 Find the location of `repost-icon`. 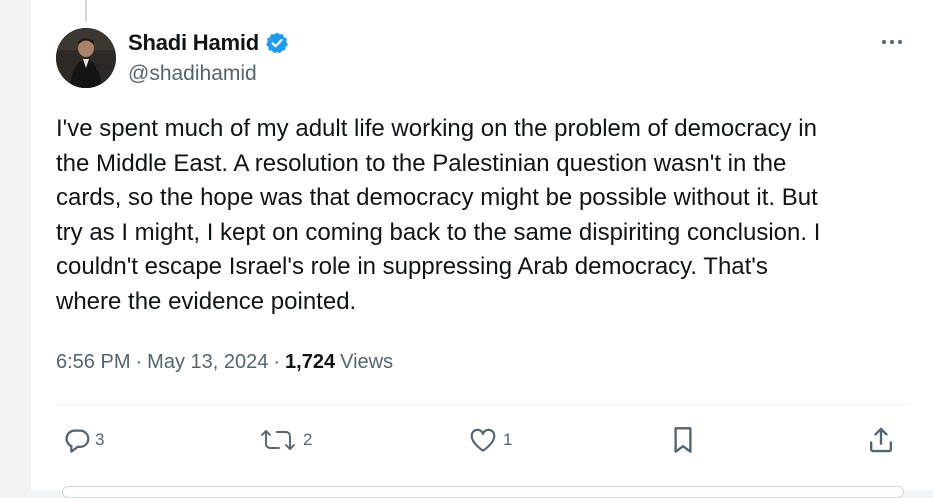

repost-icon is located at coordinates (278, 440).